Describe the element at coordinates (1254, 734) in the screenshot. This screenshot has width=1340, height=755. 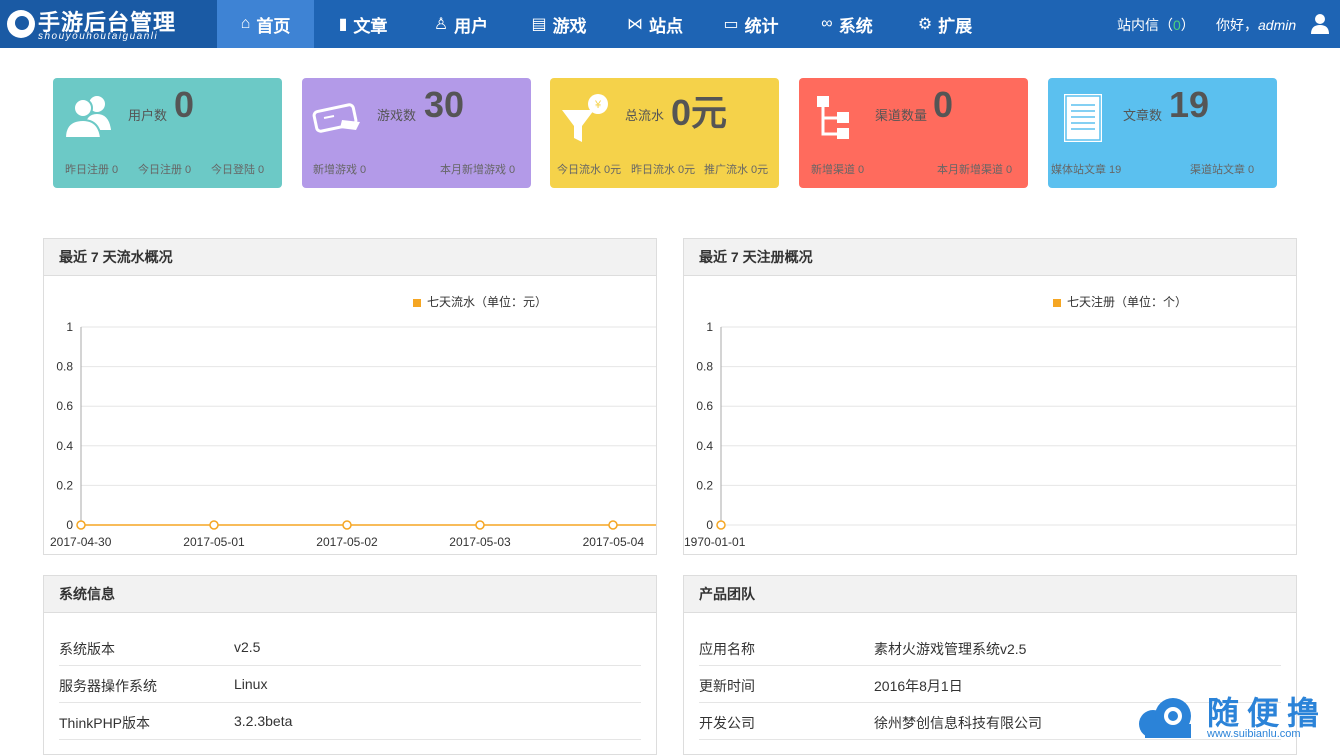
I see `watermark-url: www.suibianlu.com` at that location.